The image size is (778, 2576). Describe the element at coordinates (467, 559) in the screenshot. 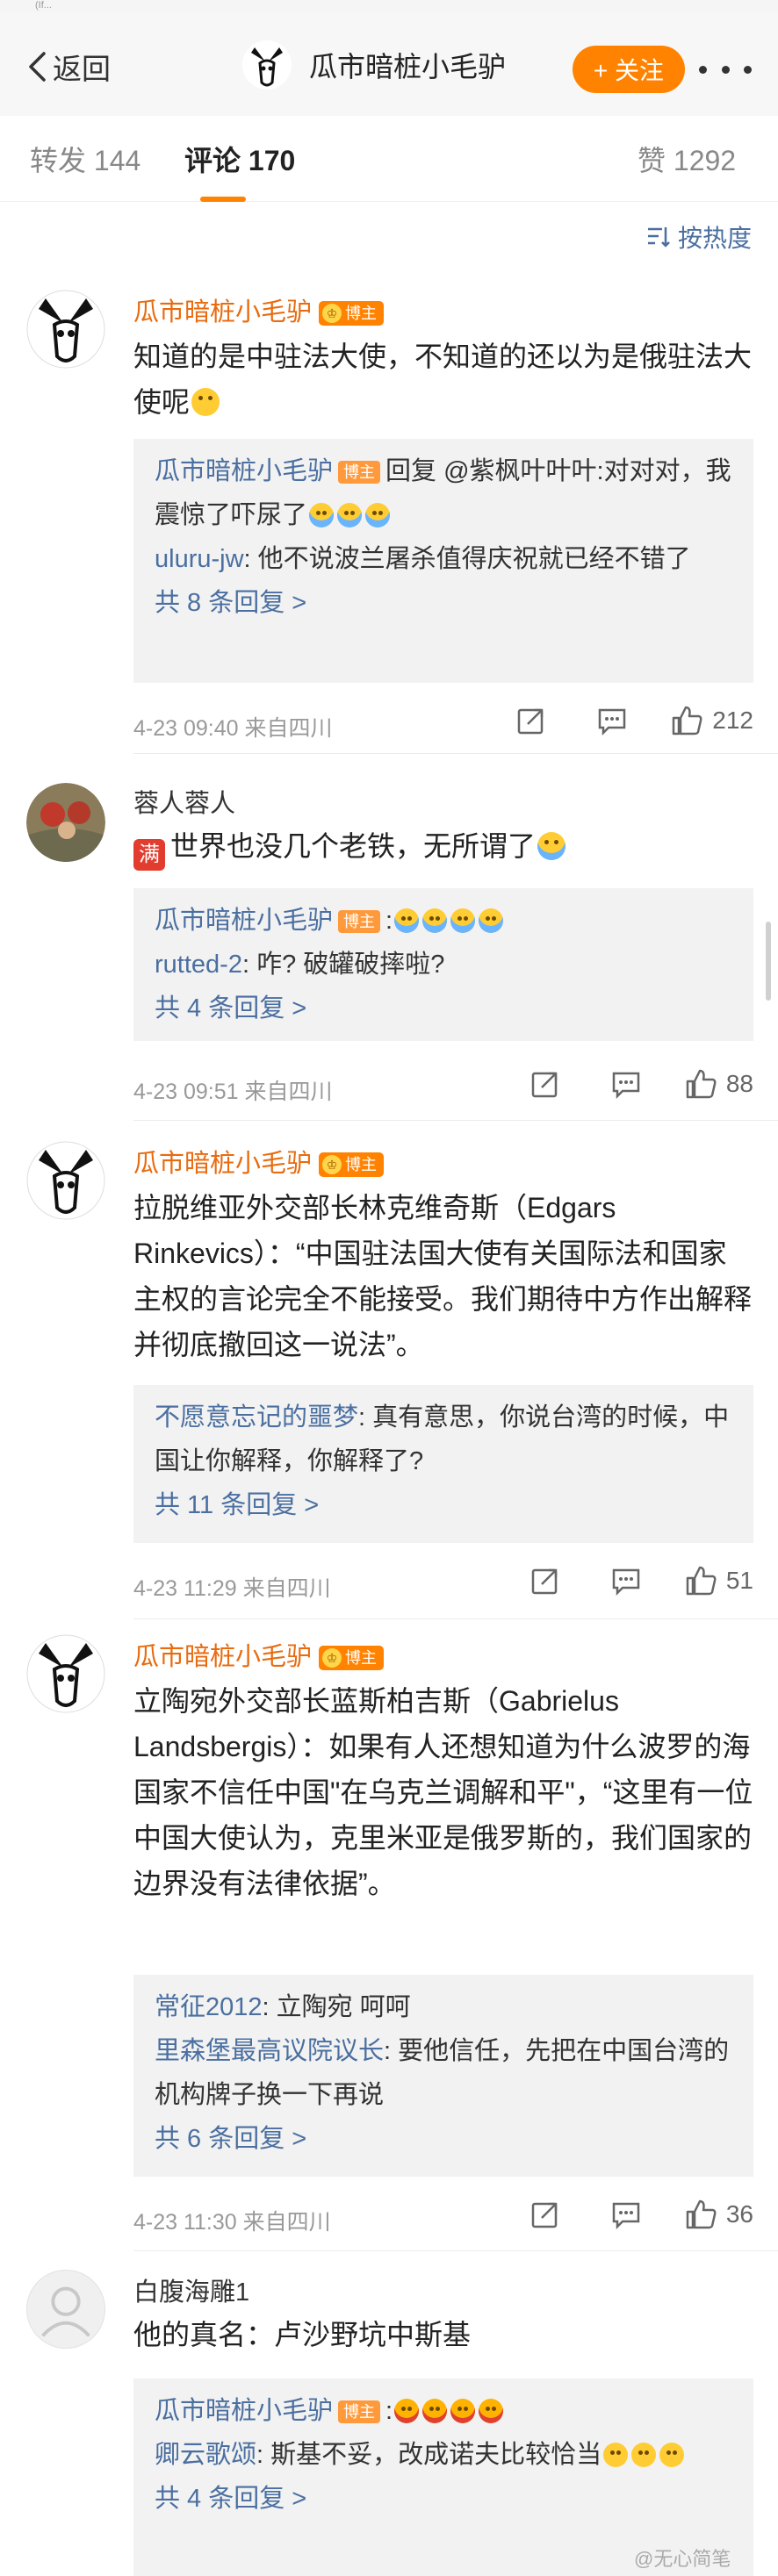

I see `reply-text: : 他不说波兰屠杀值得庆祝就已经不错了` at that location.